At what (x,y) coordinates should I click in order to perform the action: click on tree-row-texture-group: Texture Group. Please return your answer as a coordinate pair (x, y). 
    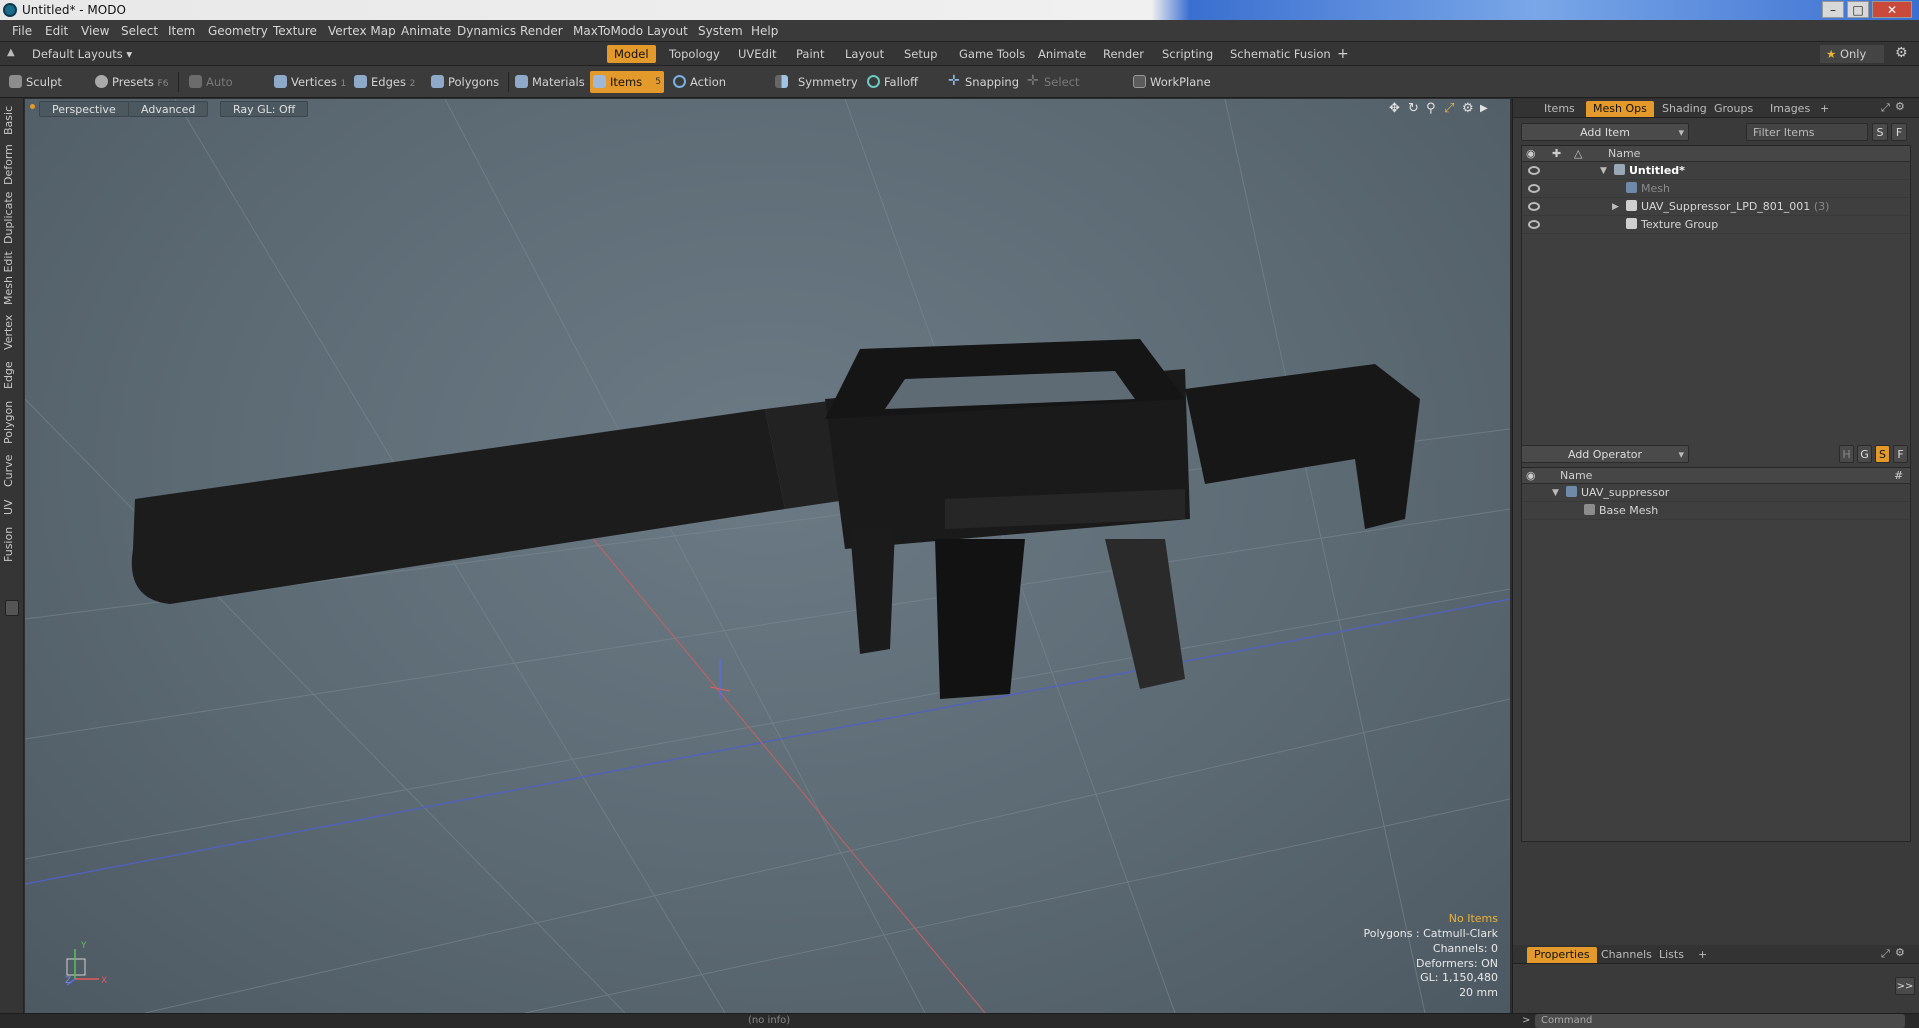
    Looking at the image, I should click on (1716, 225).